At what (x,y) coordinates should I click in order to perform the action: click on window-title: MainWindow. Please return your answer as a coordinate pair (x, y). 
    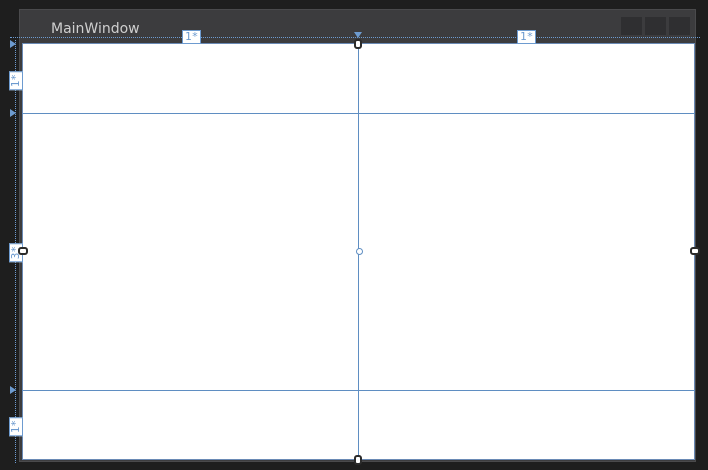
    Looking at the image, I should click on (95, 29).